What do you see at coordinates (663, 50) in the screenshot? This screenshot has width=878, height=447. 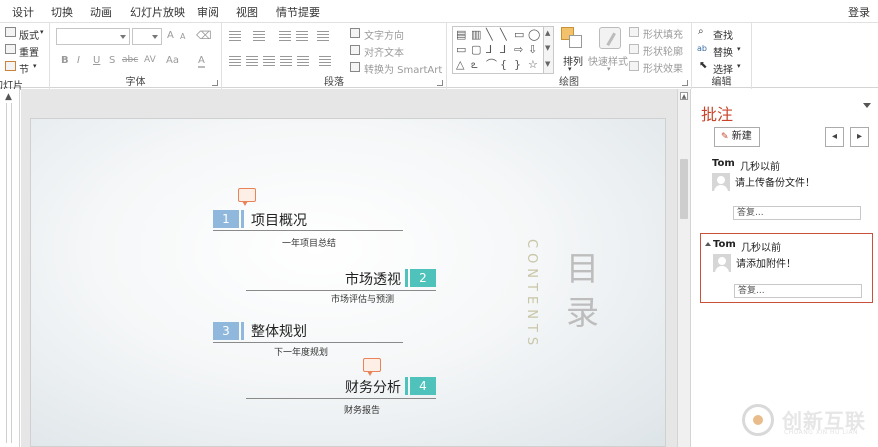 I see `shape-outline-button: 形状轮廓` at bounding box center [663, 50].